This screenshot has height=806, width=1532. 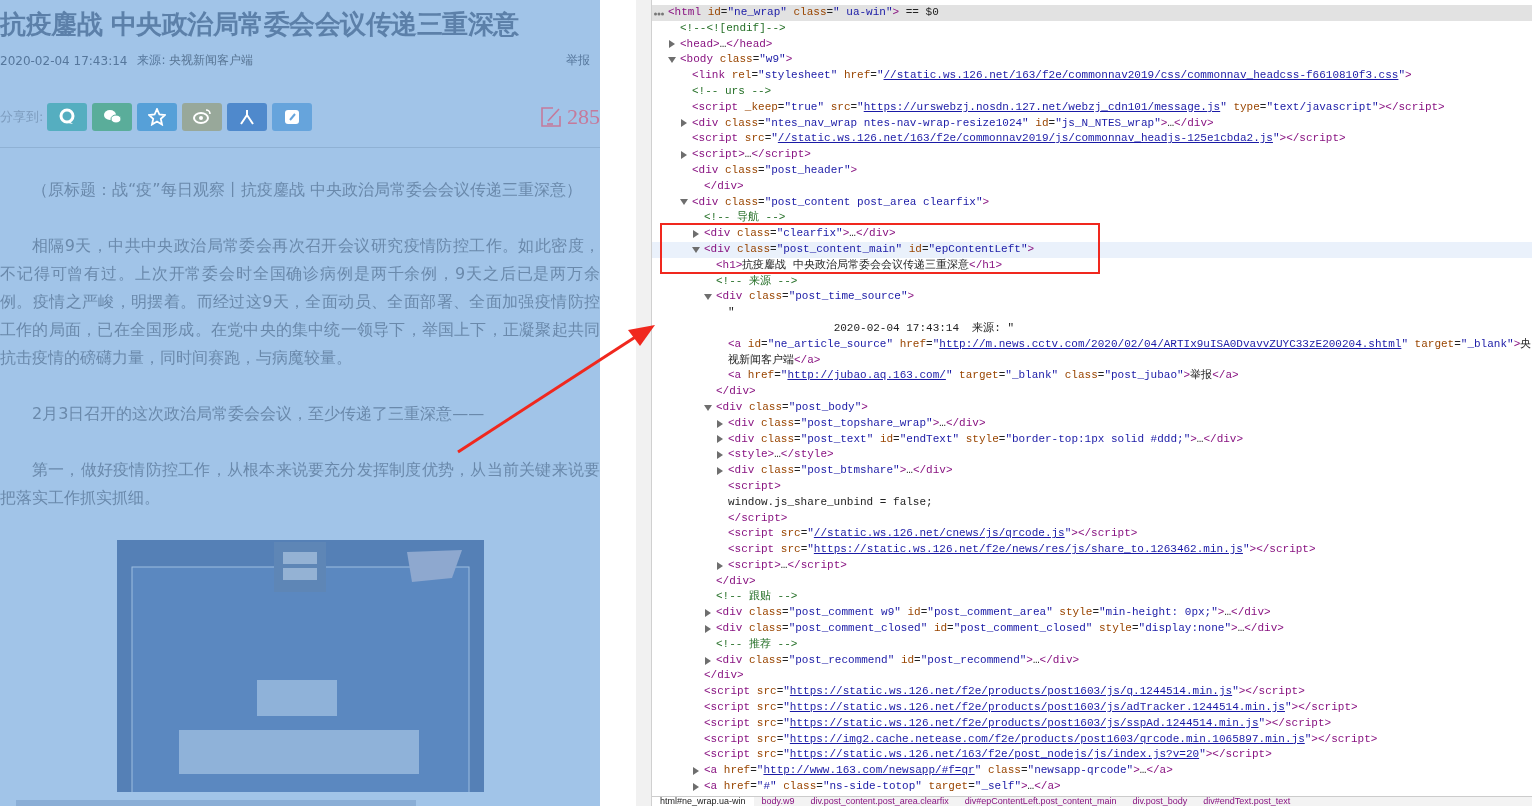 What do you see at coordinates (1092, 644) in the screenshot?
I see `tree-row: <!-- 推荐 -->` at bounding box center [1092, 644].